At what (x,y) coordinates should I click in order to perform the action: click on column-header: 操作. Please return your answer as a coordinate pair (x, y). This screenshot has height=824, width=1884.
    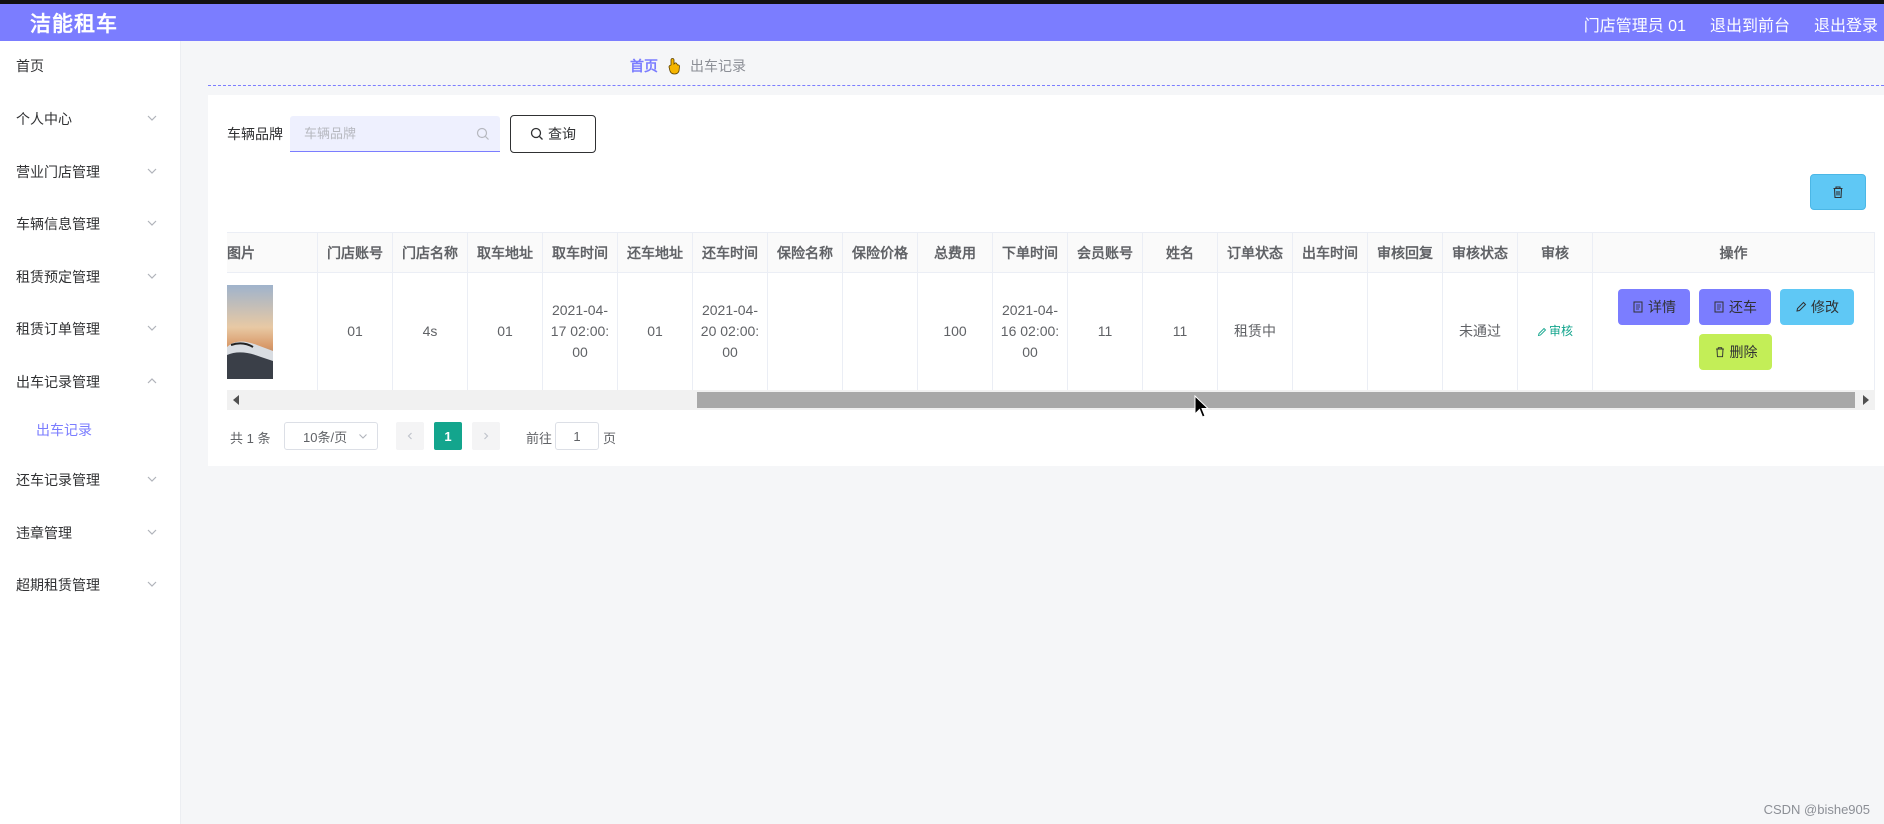
    Looking at the image, I should click on (1734, 253).